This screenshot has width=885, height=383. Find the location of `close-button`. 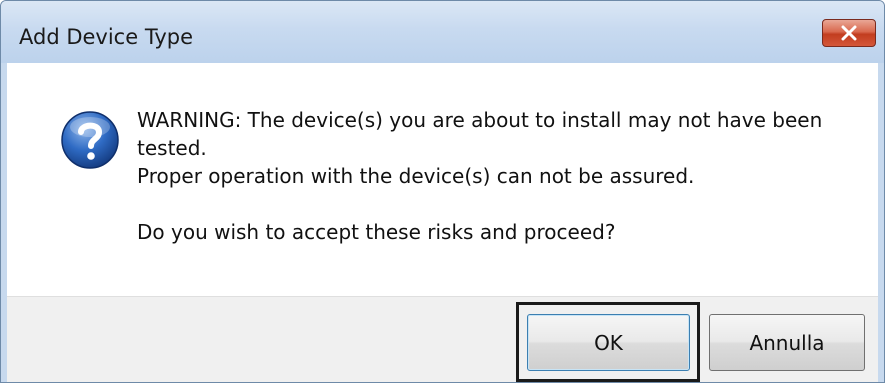

close-button is located at coordinates (849, 33).